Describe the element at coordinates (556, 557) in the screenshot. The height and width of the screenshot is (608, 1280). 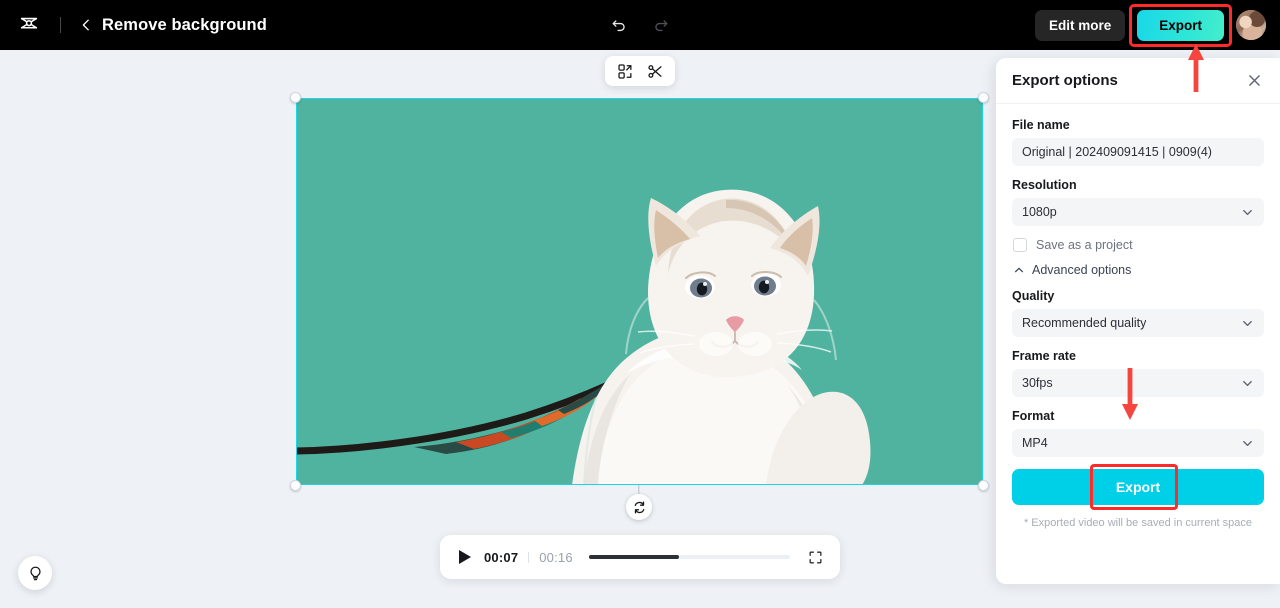
I see `total-time: 00:16` at that location.